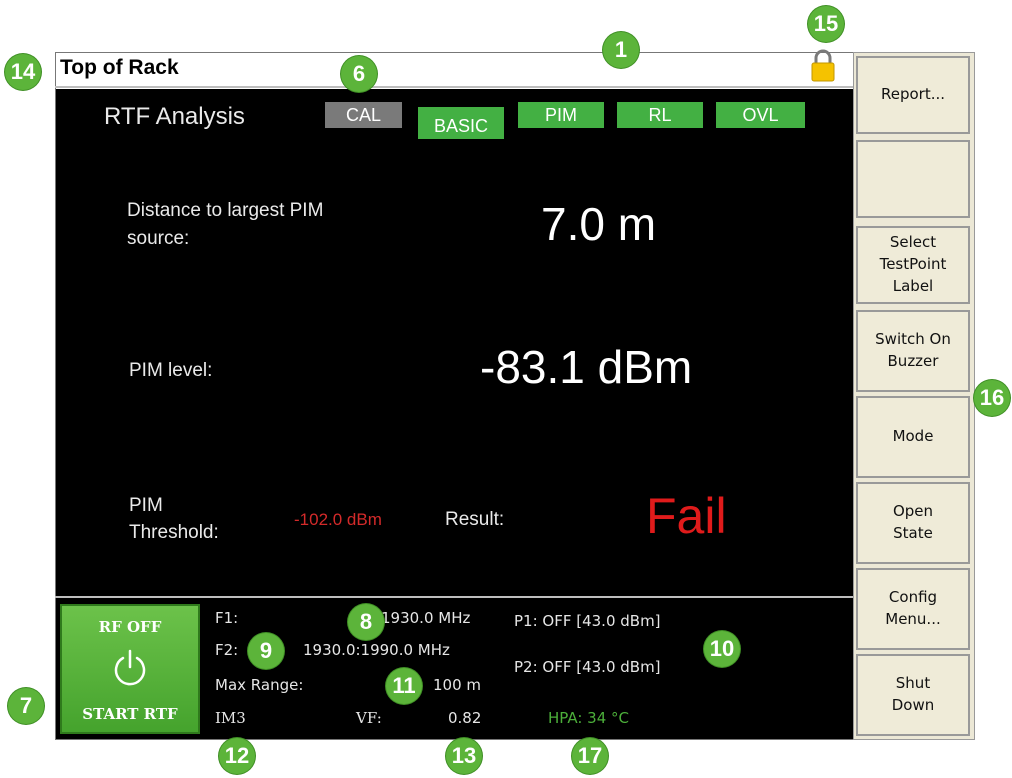 The height and width of the screenshot is (778, 1012). What do you see at coordinates (359, 74) in the screenshot?
I see `callout-badge: 6` at bounding box center [359, 74].